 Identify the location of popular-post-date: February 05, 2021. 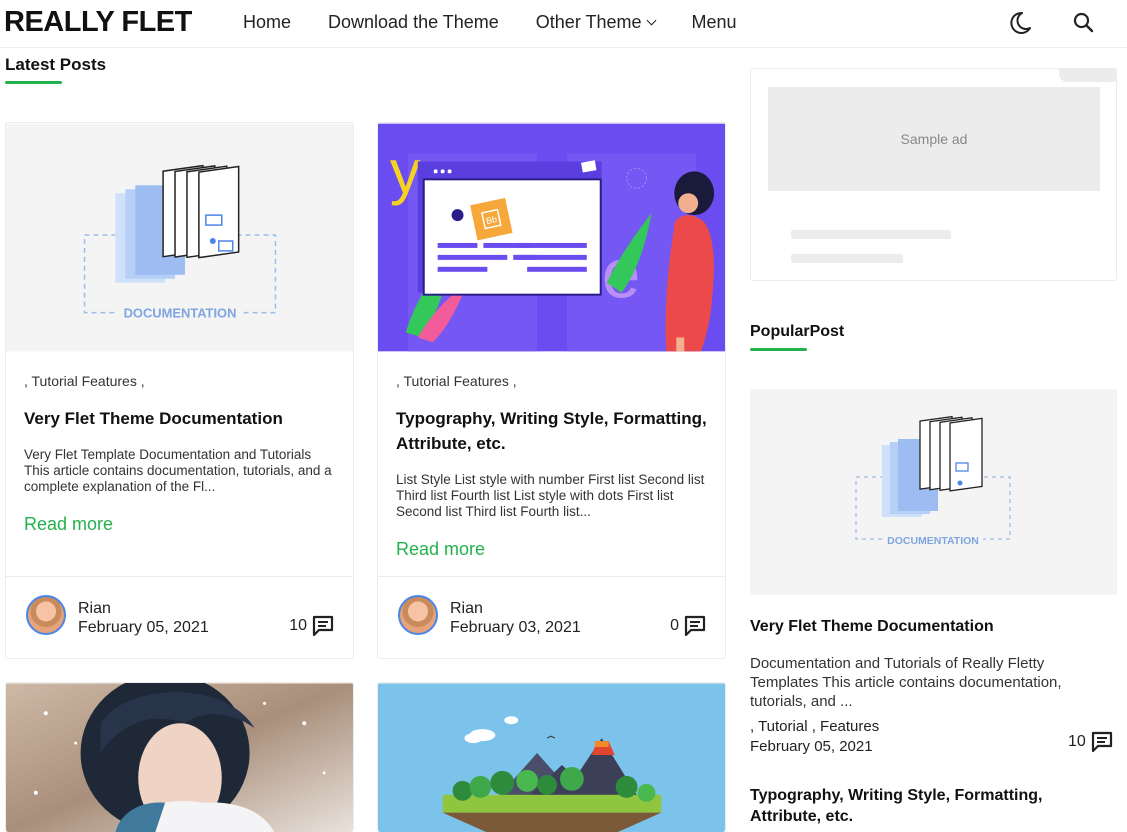
(811, 746).